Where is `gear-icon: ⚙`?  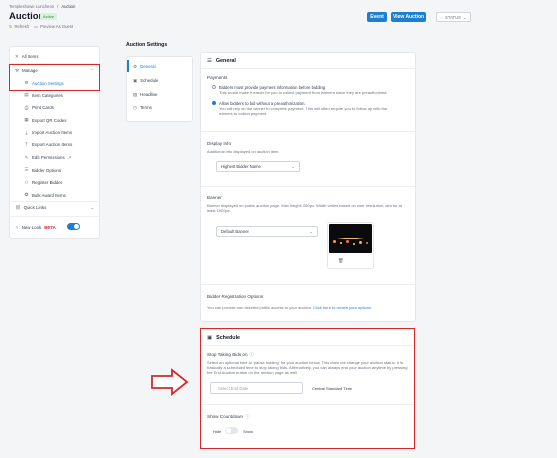 gear-icon: ⚙ is located at coordinates (135, 66).